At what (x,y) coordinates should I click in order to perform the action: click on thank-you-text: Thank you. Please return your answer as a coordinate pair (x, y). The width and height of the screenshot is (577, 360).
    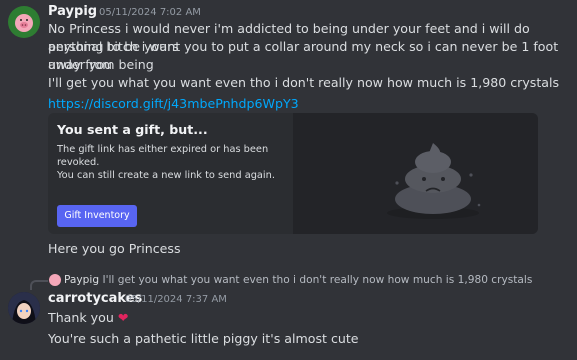
    Looking at the image, I should click on (81, 317).